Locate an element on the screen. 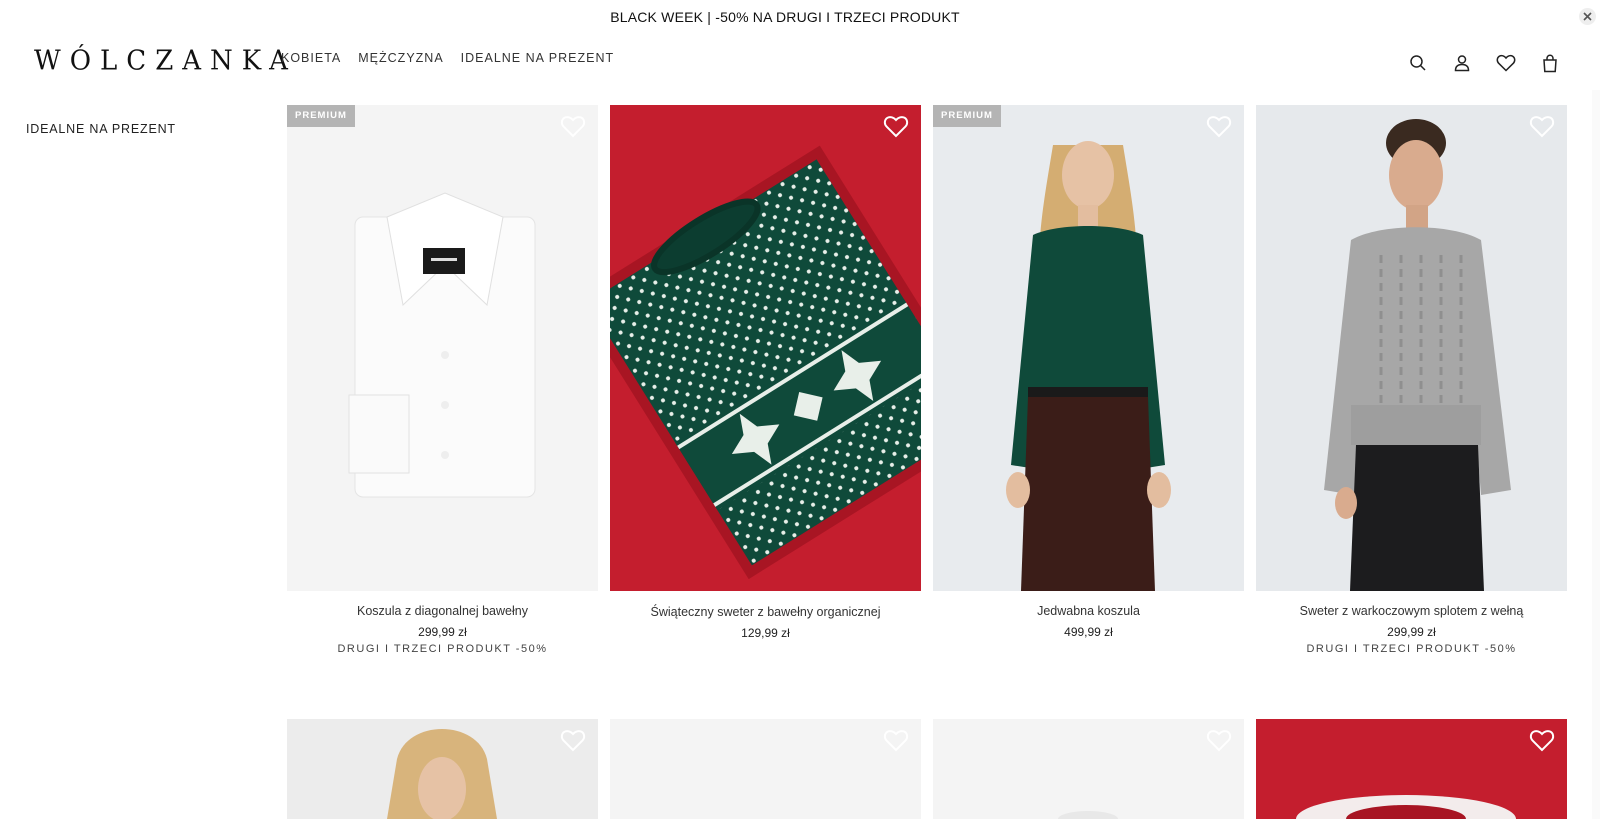 Image resolution: width=1600 pixels, height=819 pixels. shirt-image is located at coordinates (442, 348).